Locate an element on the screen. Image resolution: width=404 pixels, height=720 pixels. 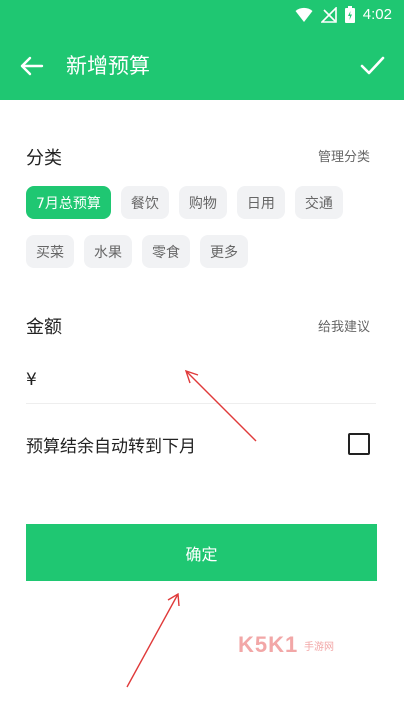
suggest-link: 给我建议 is located at coordinates (344, 325).